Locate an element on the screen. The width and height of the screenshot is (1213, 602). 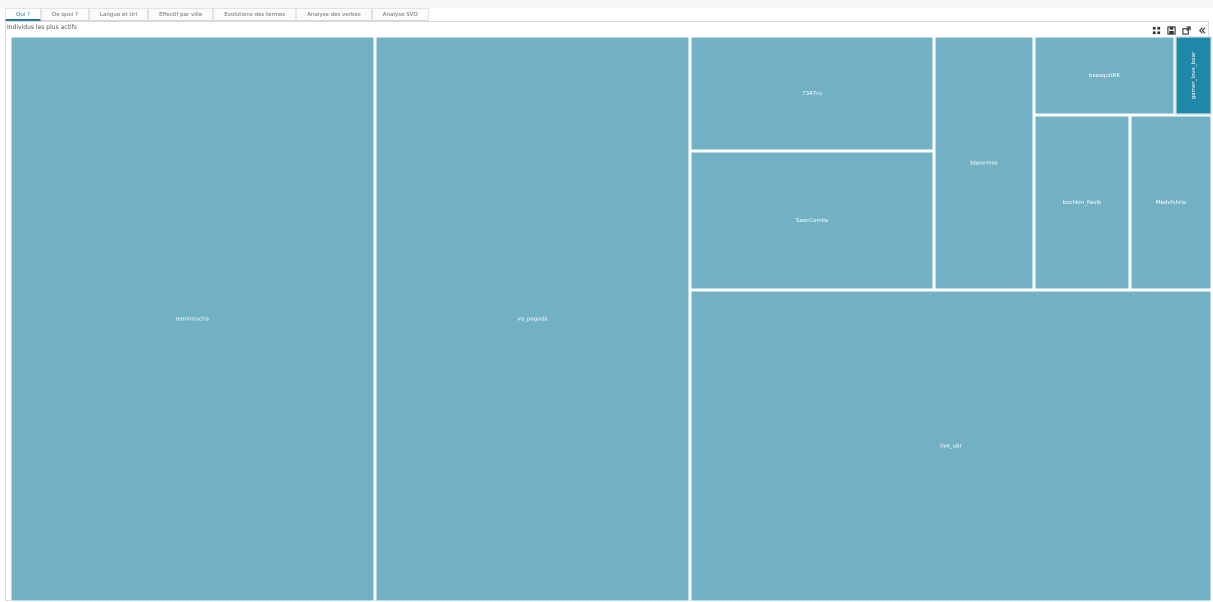
treemap-label-7347ru: 7347ru is located at coordinates (812, 94).